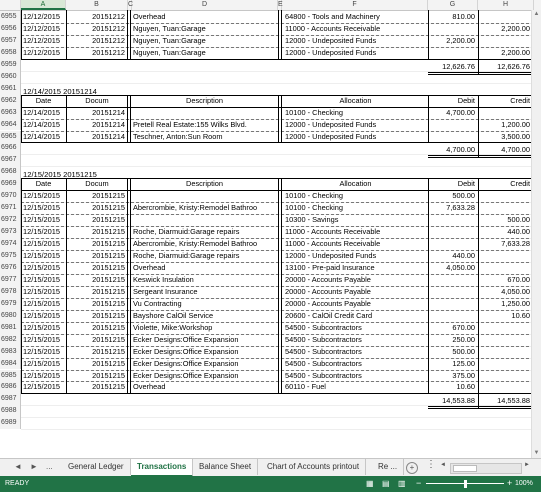 The image size is (541, 492). What do you see at coordinates (205, 29) in the screenshot?
I see `cell-description: Nguyen, Tuan:Garage` at bounding box center [205, 29].